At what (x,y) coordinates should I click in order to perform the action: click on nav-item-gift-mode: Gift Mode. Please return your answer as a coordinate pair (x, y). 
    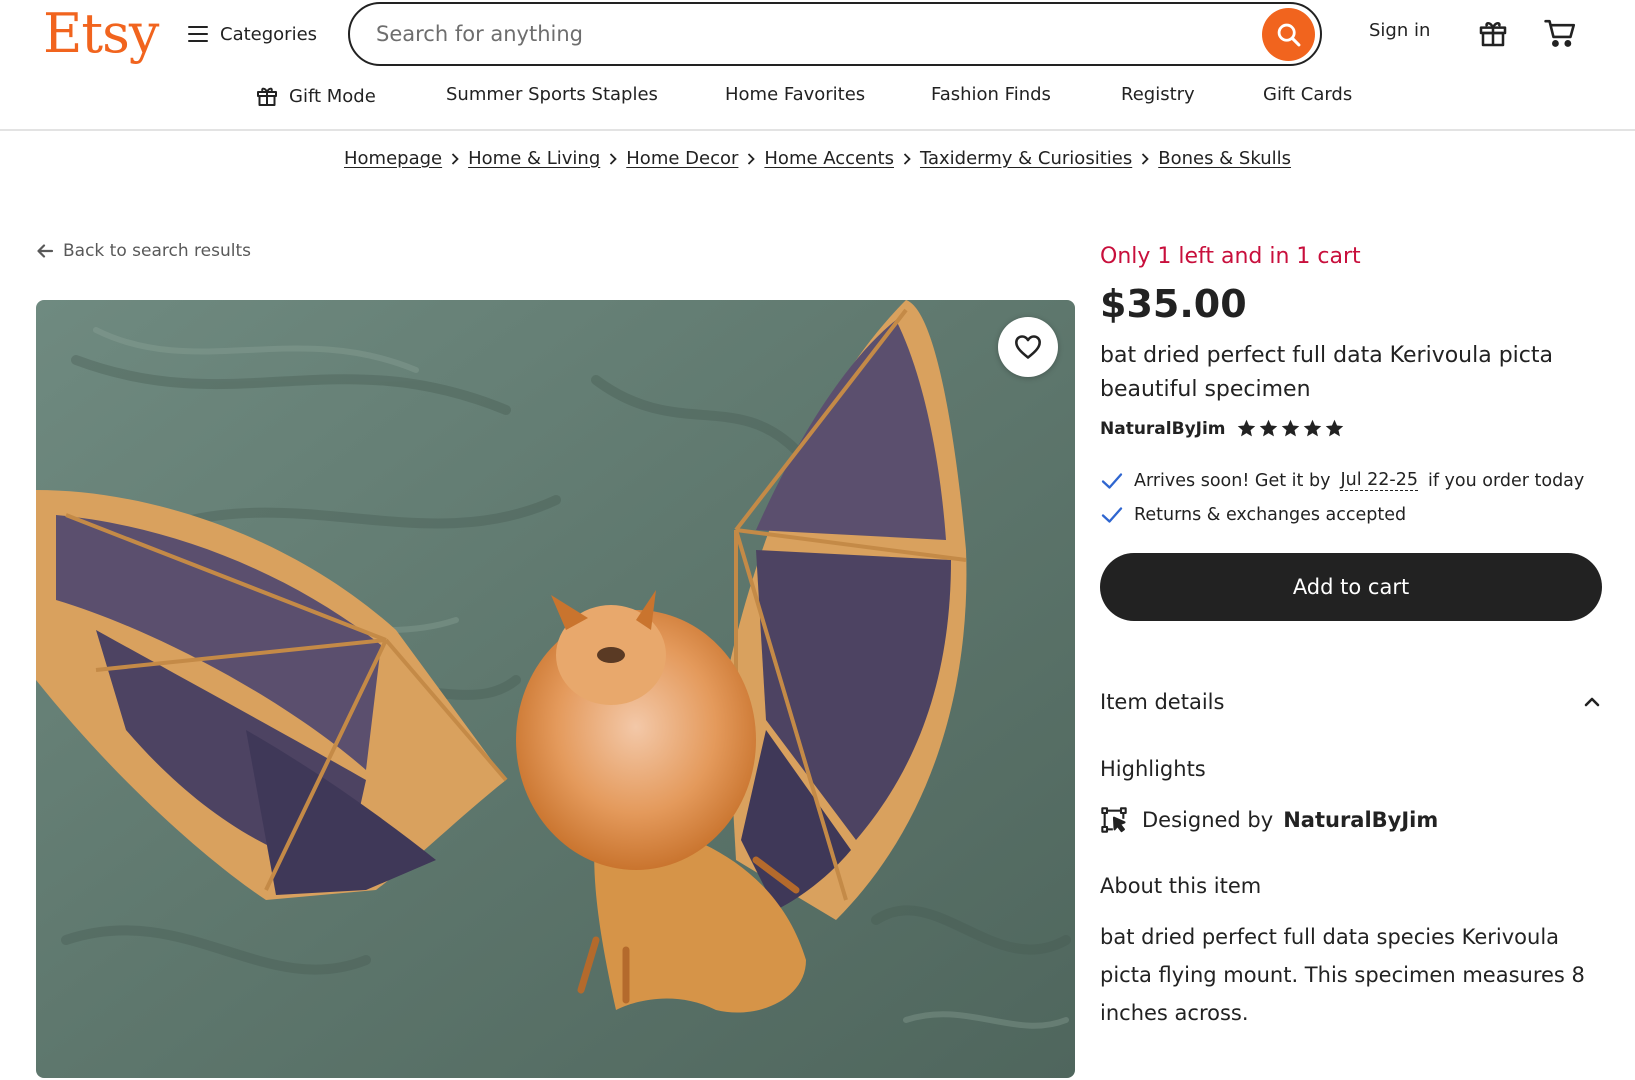
    Looking at the image, I should click on (315, 96).